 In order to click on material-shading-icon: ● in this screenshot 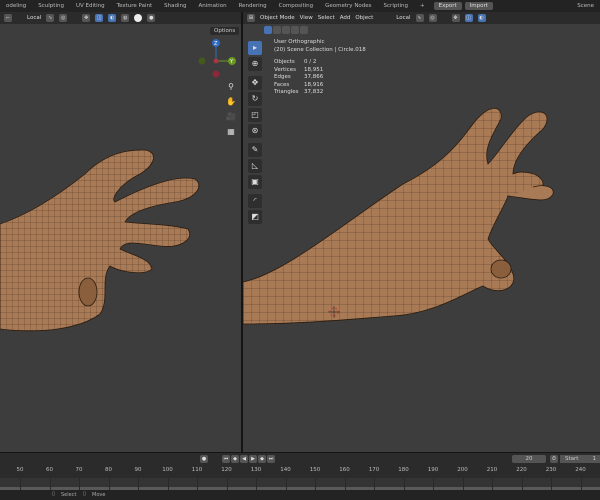, I will do `click(151, 18)`.